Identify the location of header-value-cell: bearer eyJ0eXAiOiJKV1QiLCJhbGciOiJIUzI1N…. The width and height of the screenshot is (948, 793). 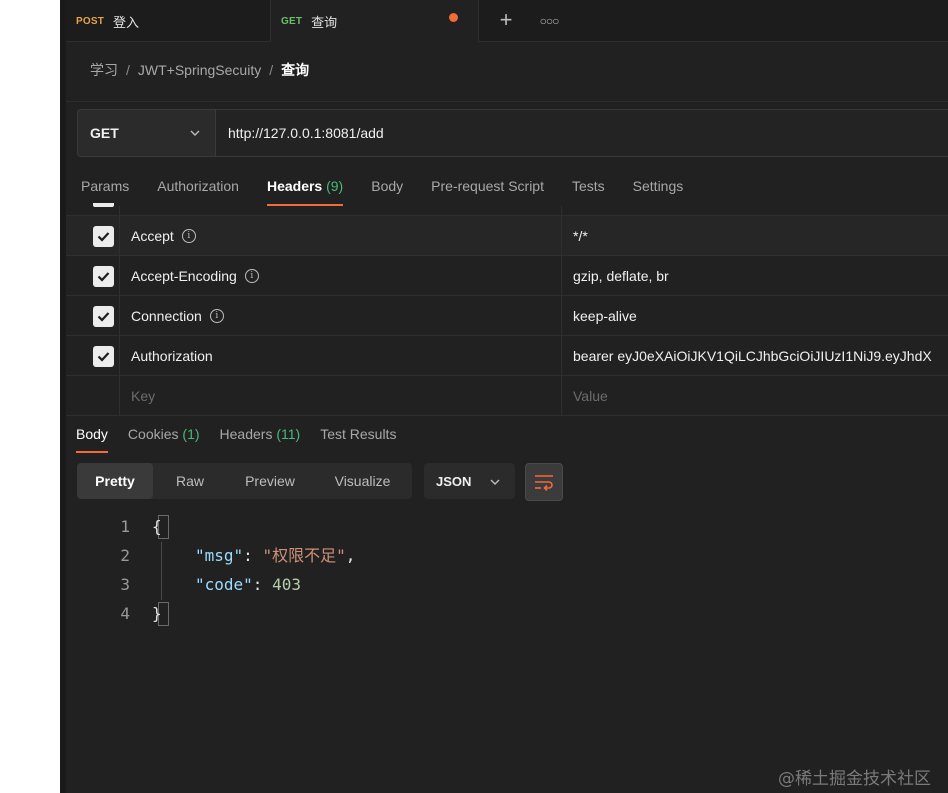
(755, 355).